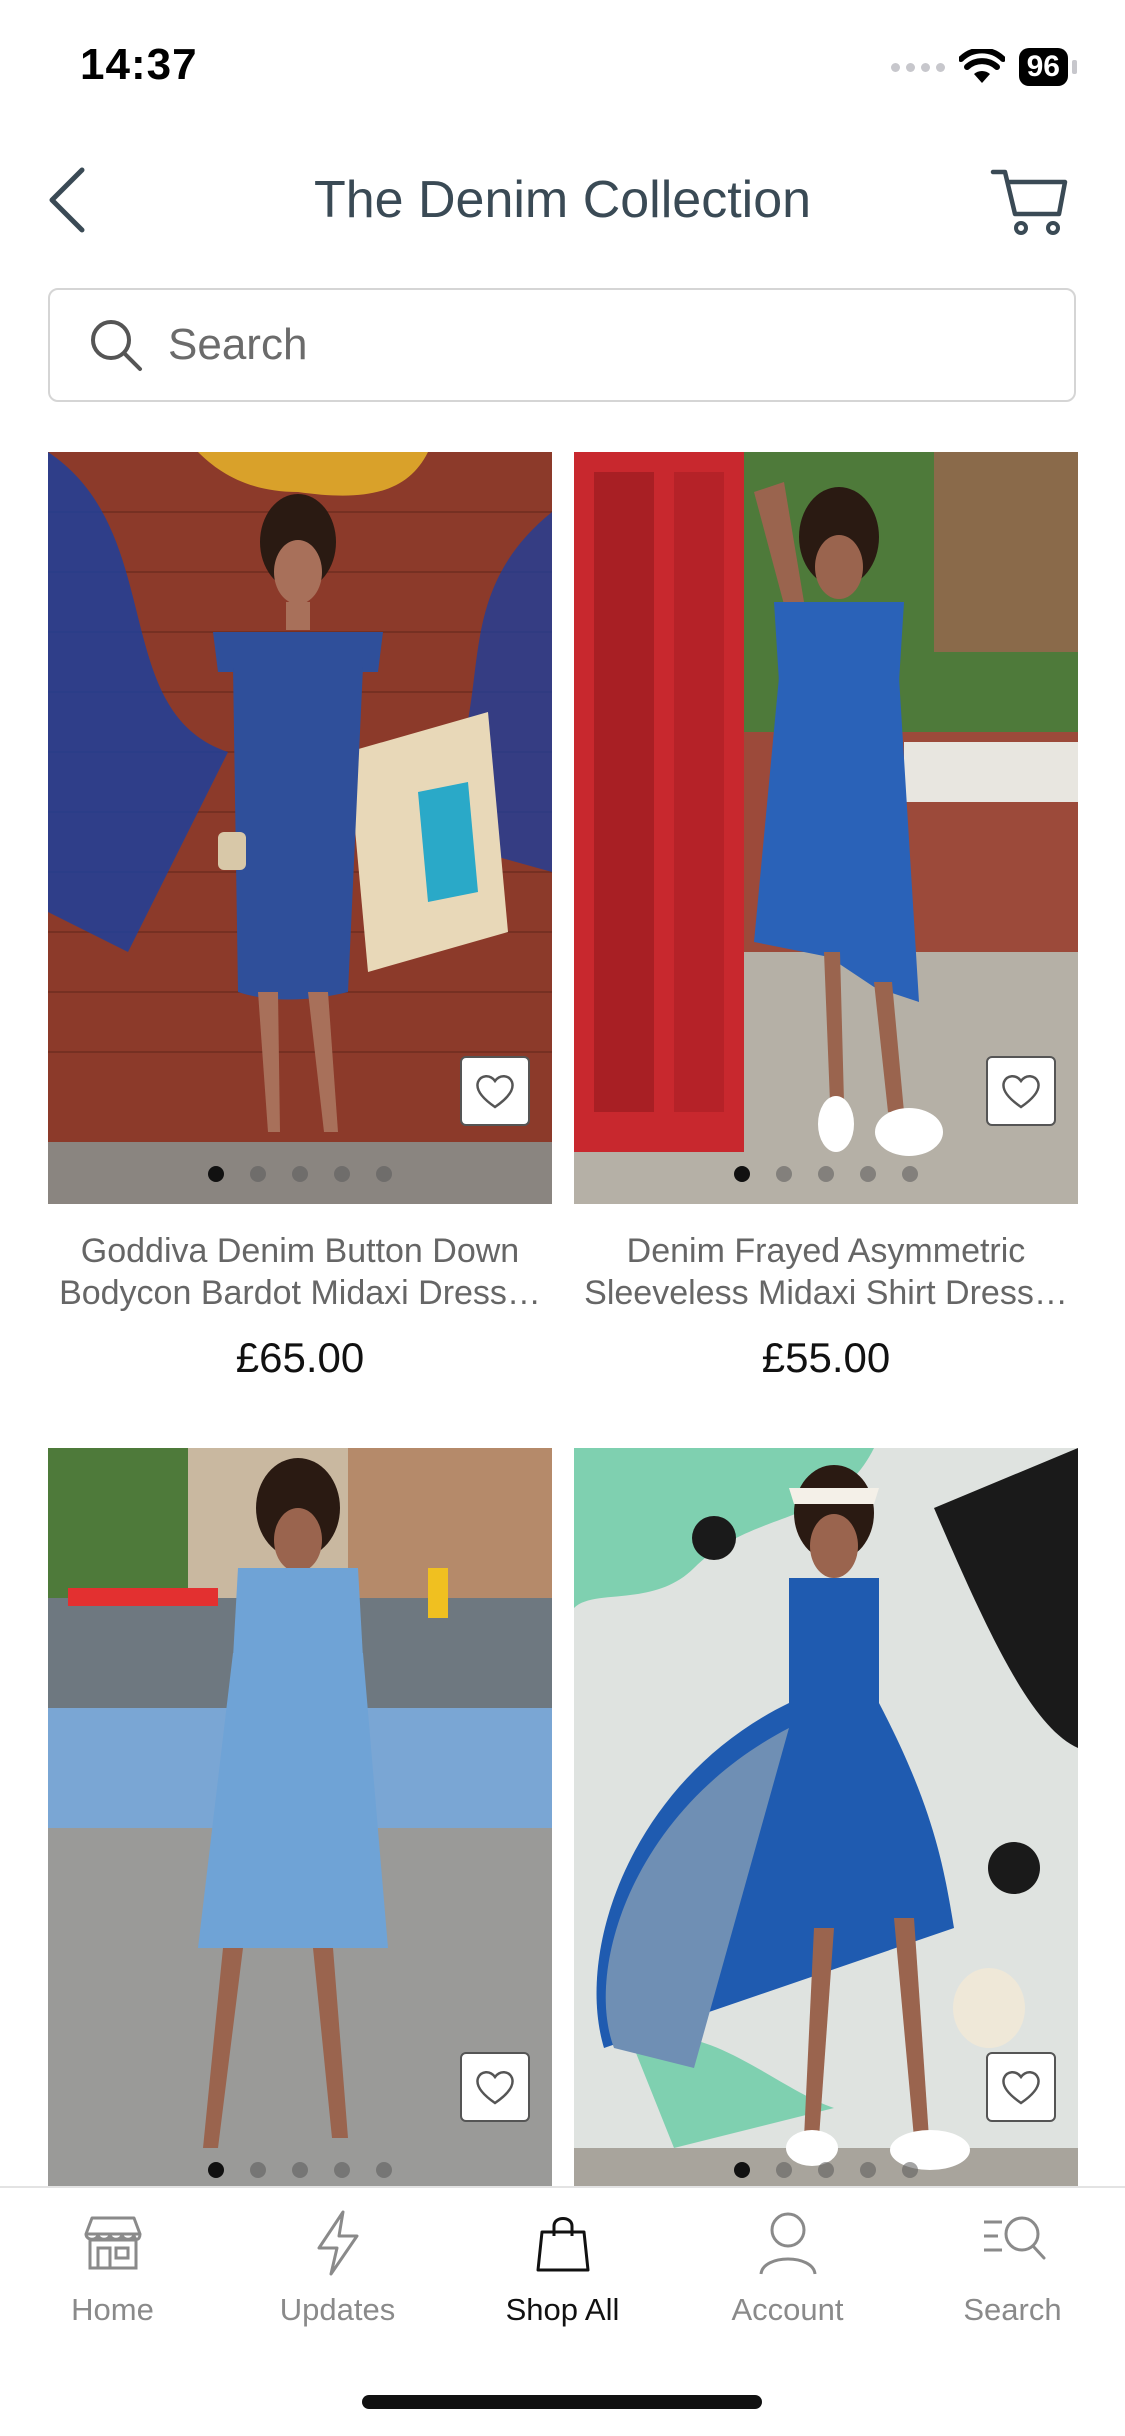 This screenshot has height=2436, width=1125. I want to click on wifi-icon, so click(981, 66).